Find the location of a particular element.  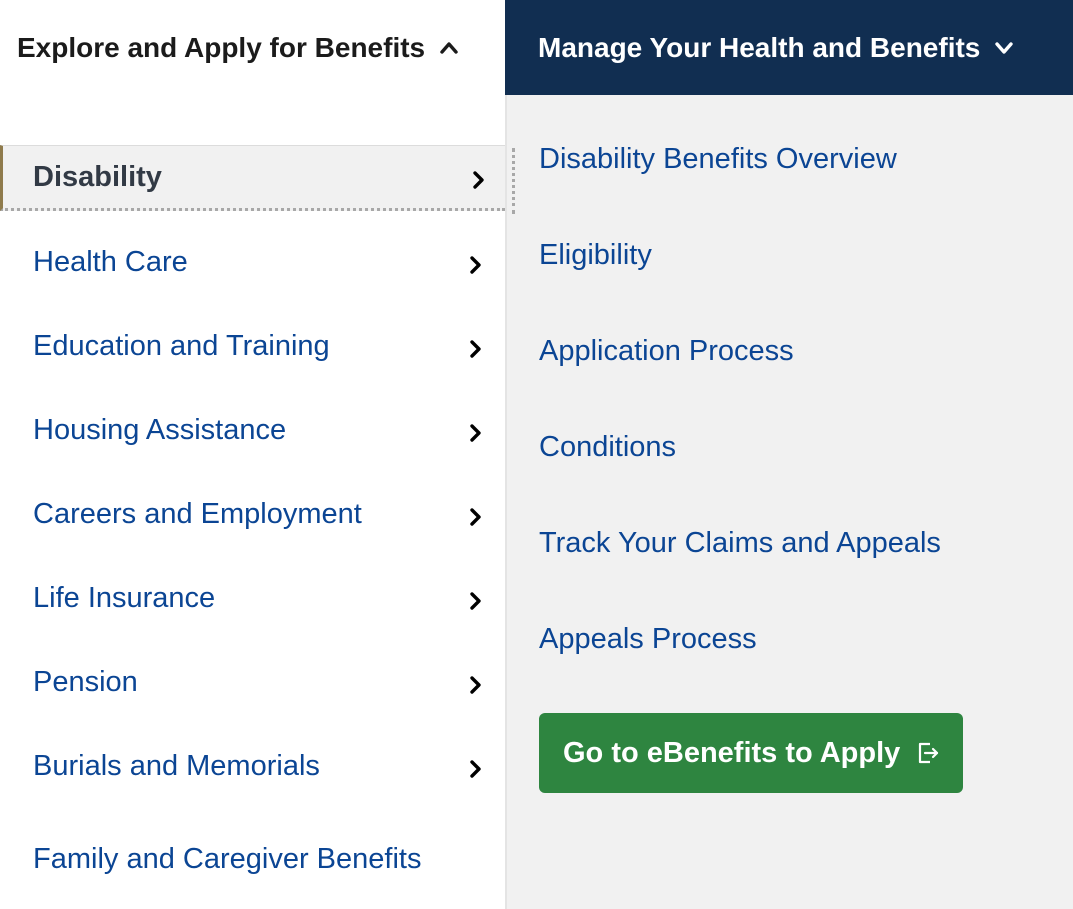

link-track-your-claims-and-appeals: Track Your Claims and Appeals is located at coordinates (740, 543).